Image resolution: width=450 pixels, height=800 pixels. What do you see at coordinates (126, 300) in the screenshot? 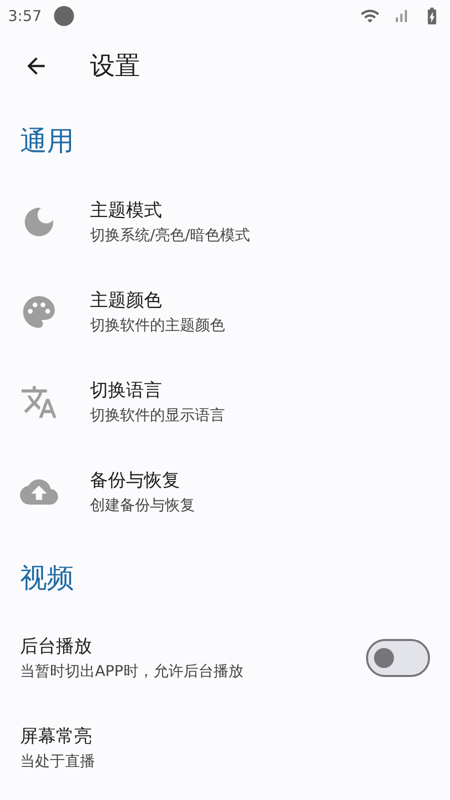
I see `item-title: 主题颜色` at bounding box center [126, 300].